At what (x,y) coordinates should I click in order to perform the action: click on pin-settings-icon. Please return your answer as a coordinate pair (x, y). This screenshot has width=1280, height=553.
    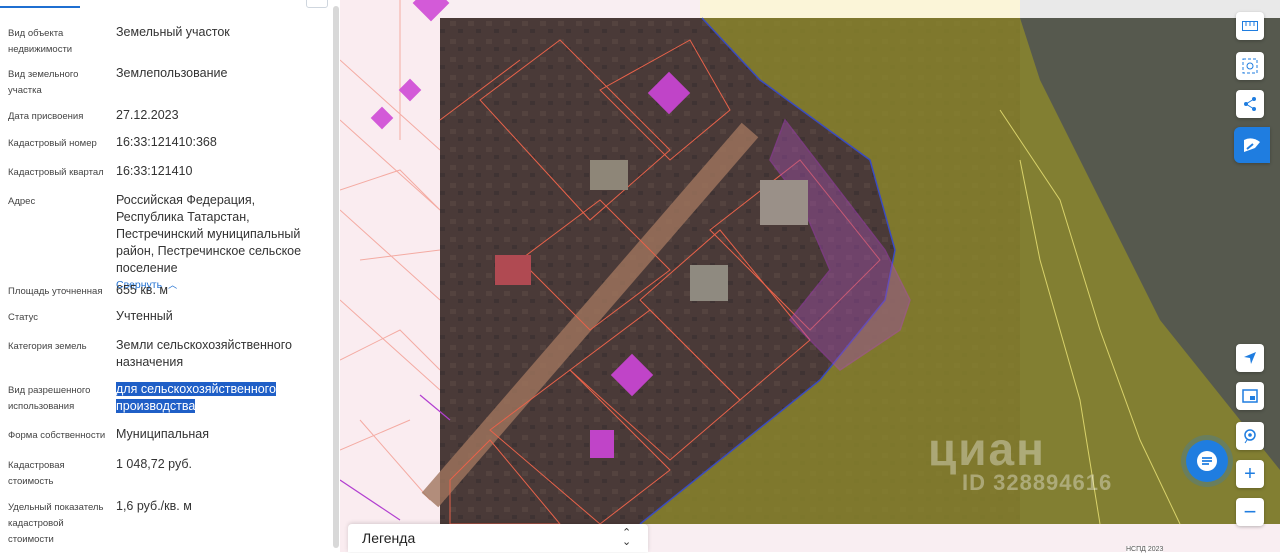
    Looking at the image, I should click on (1250, 436).